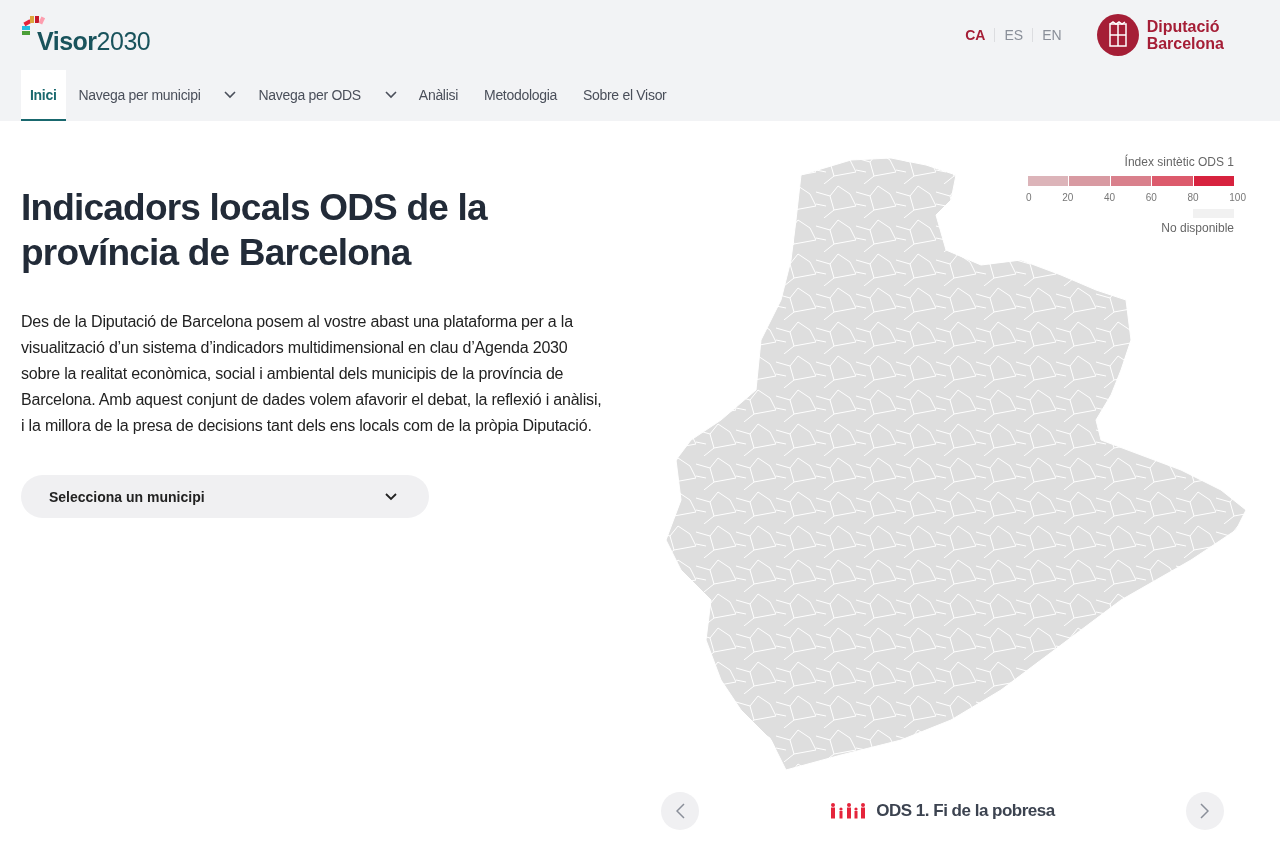 Image resolution: width=1280 pixels, height=861 pixels. Describe the element at coordinates (965, 811) in the screenshot. I see `goal-title: ODS 1. Fi de la pobresa` at that location.